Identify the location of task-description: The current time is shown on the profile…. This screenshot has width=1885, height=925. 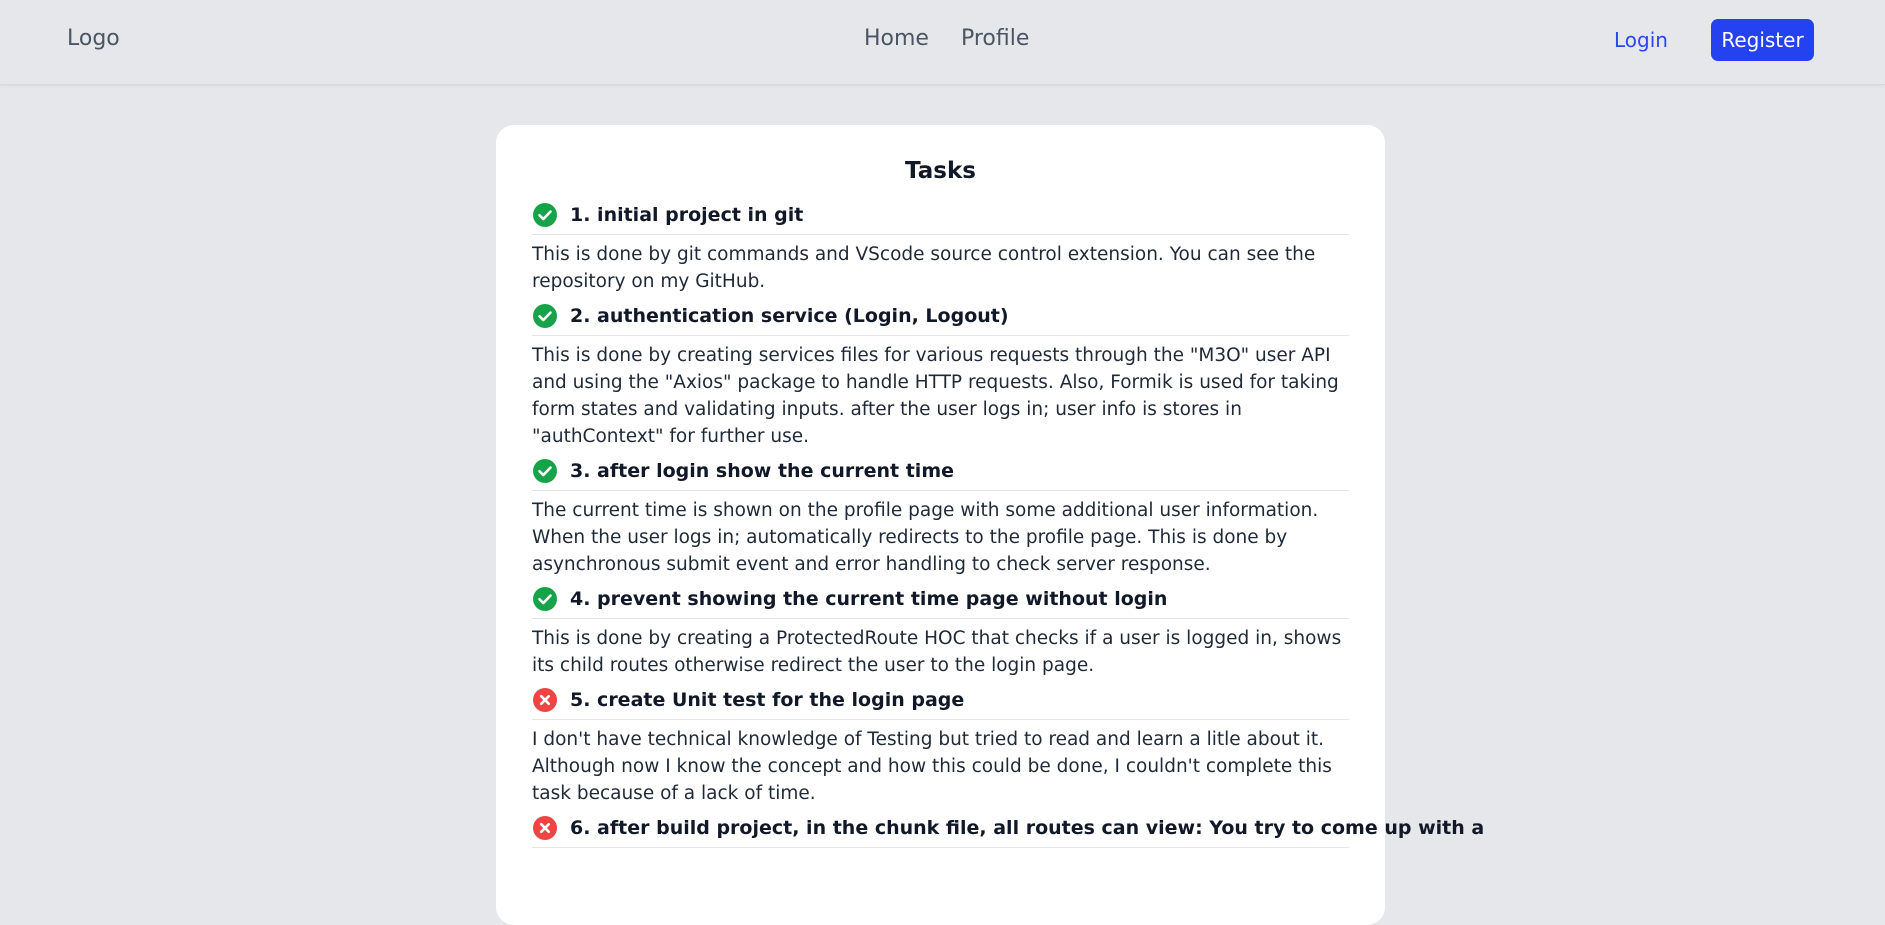
(925, 537).